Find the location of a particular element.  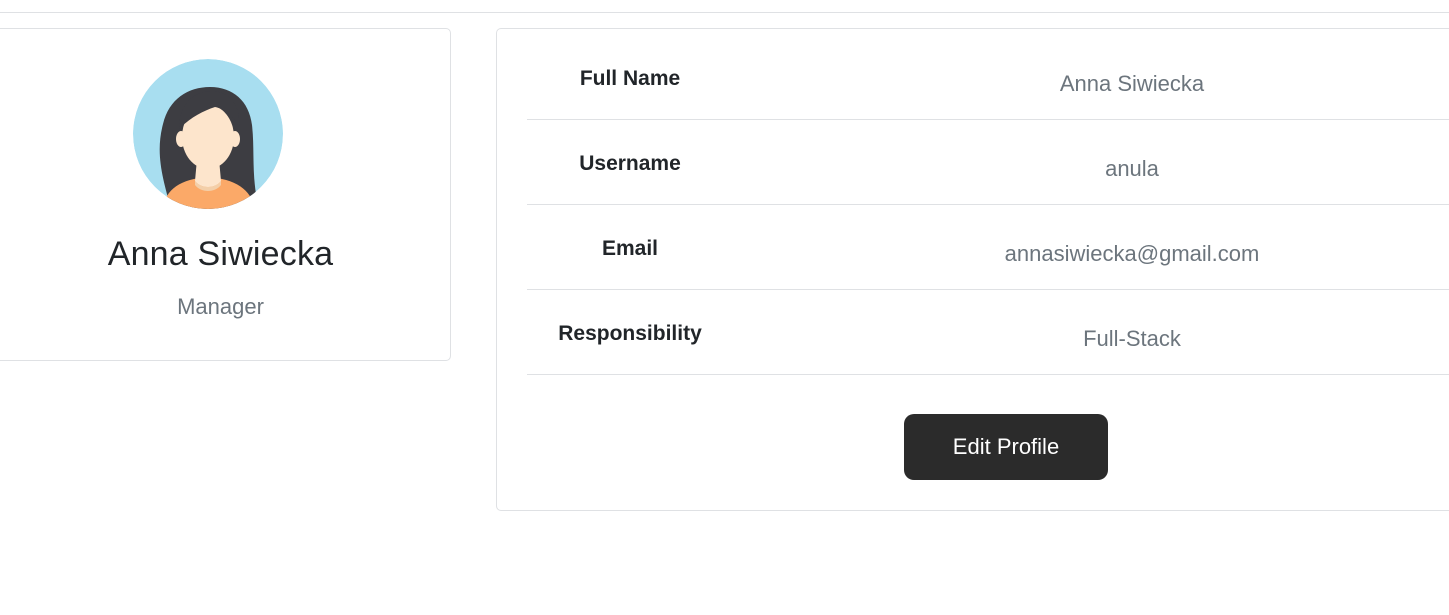

edit-profile-button: Edit Profile is located at coordinates (1006, 447).